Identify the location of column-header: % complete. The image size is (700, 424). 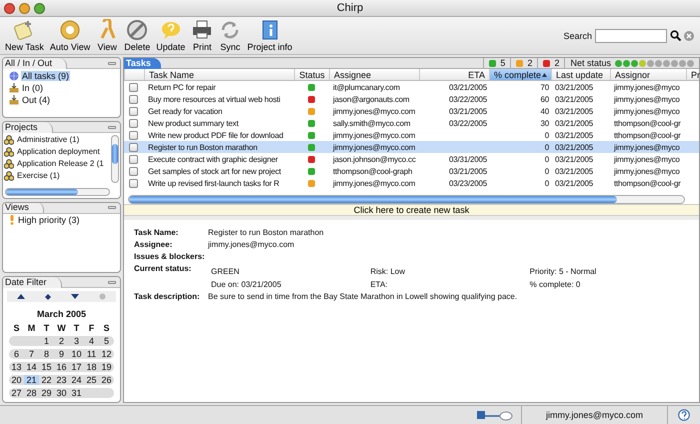
(520, 74).